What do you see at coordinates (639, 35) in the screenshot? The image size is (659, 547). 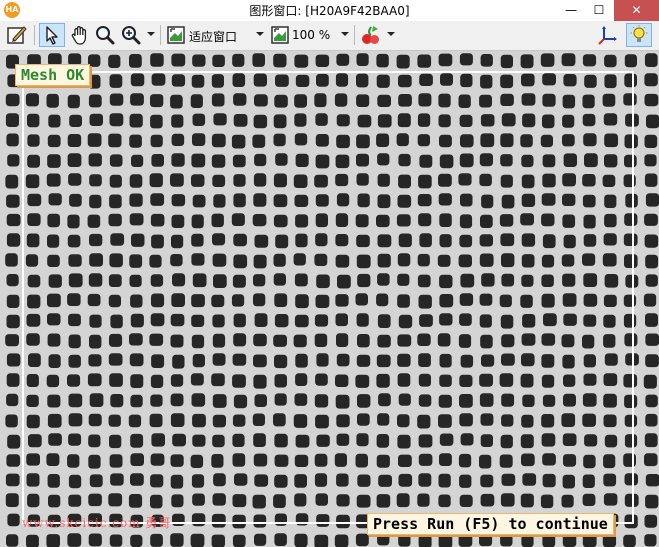 I see `lightbulb-icon` at bounding box center [639, 35].